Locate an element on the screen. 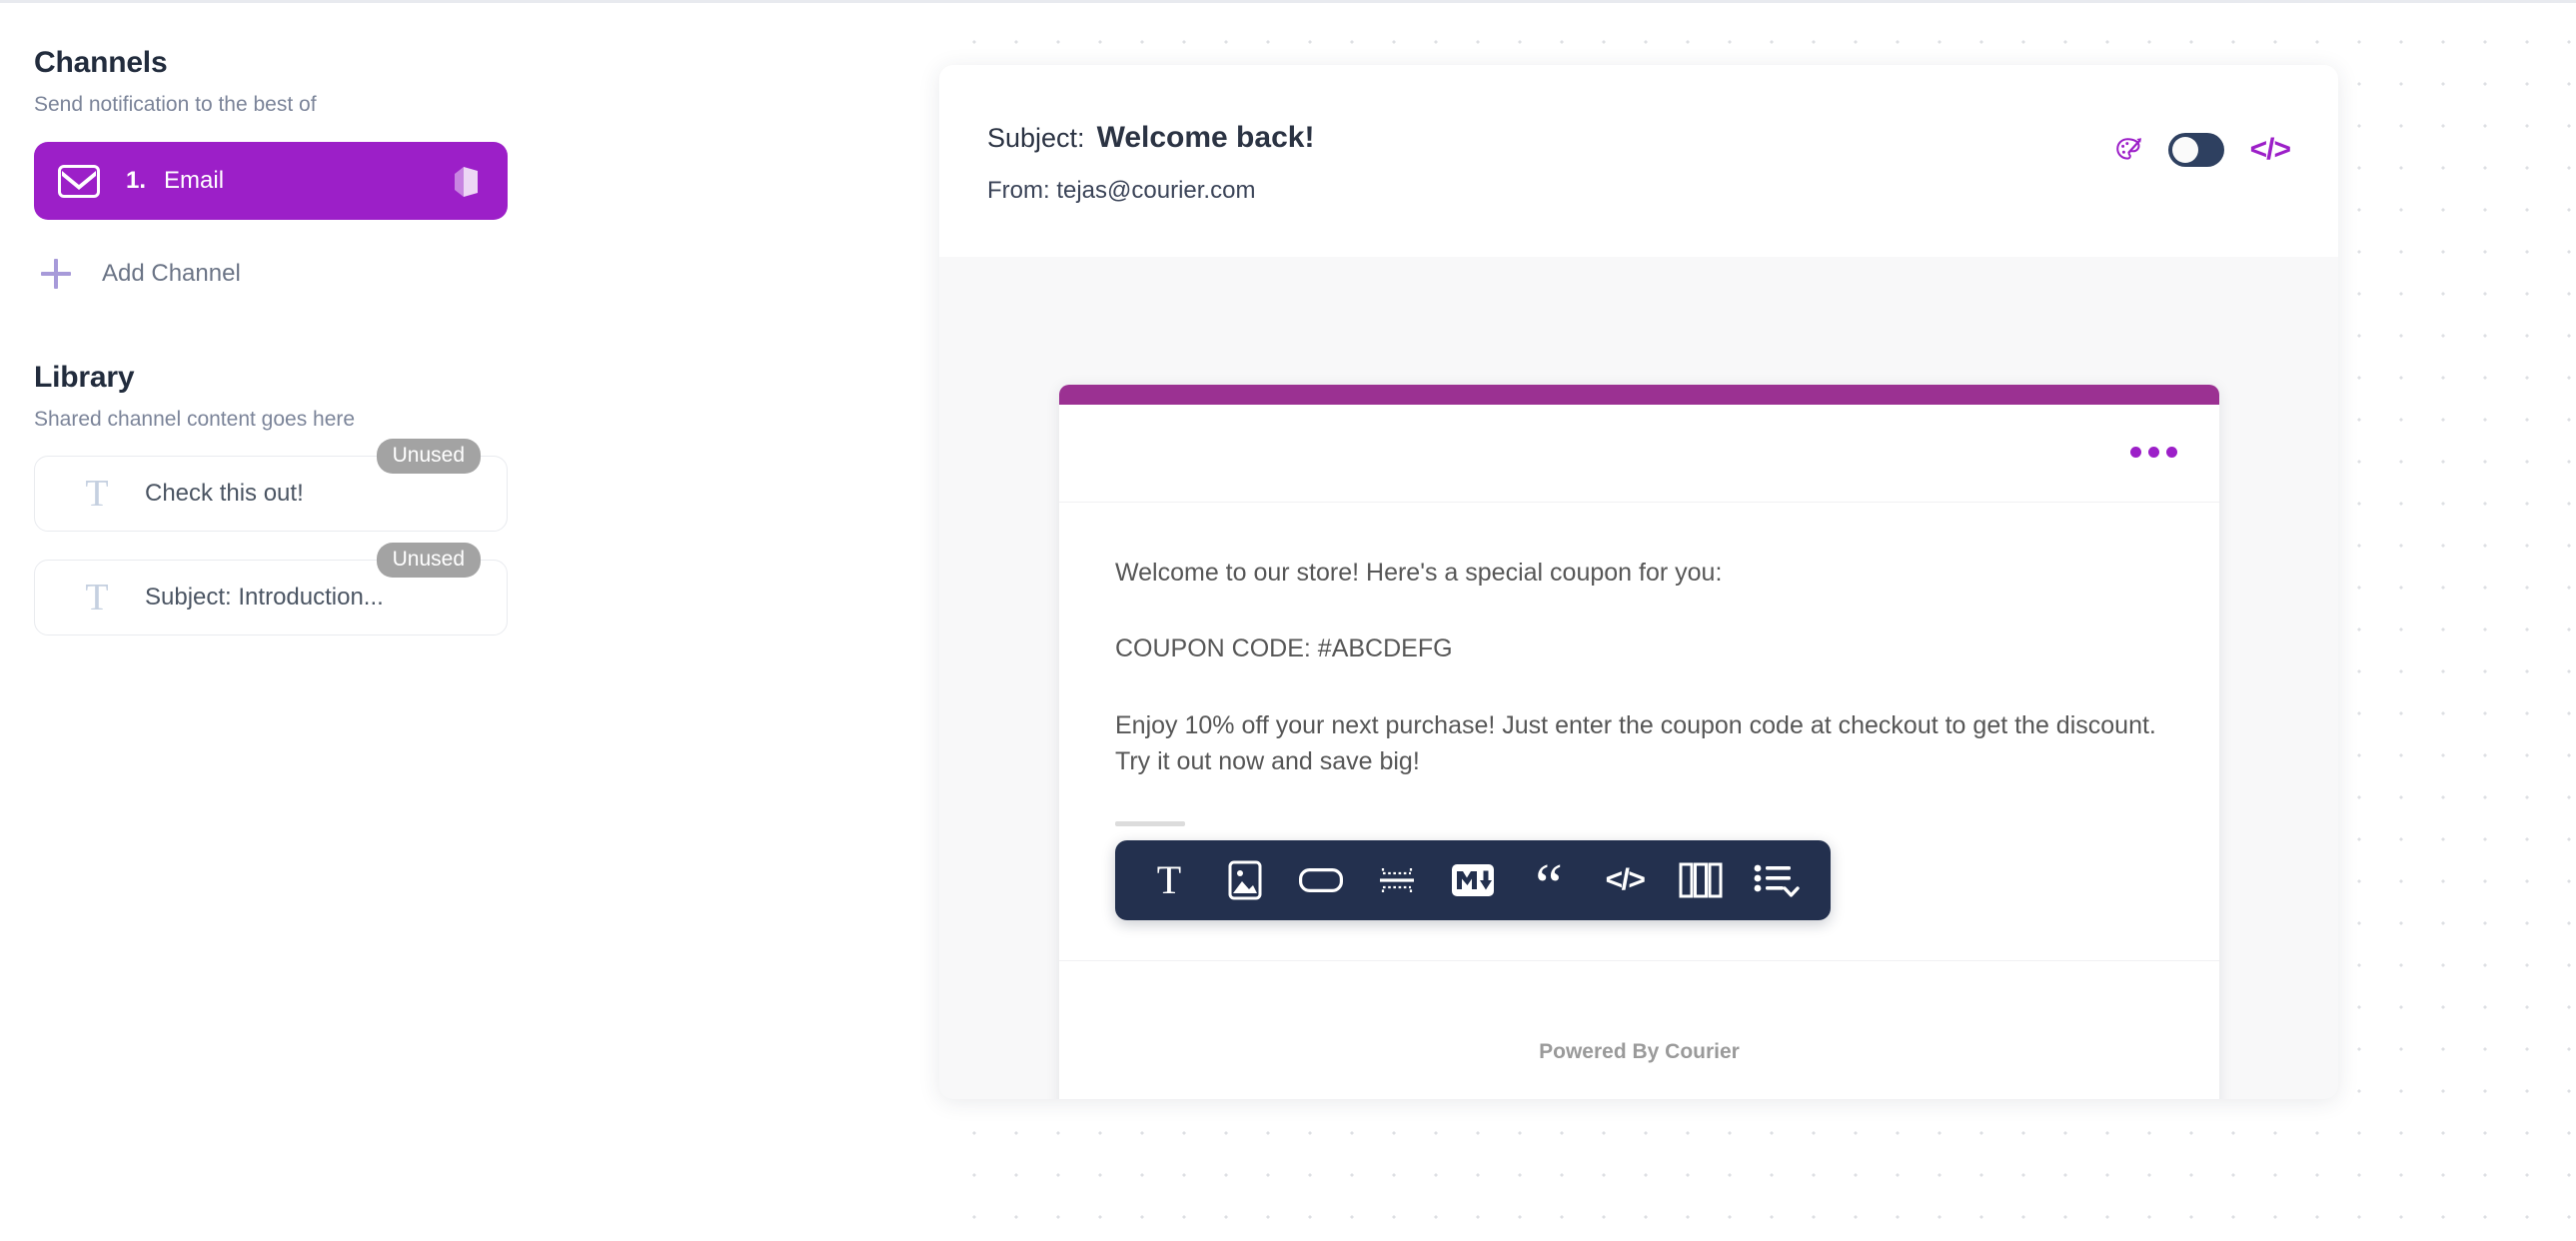 The image size is (2576, 1241). quote-block-tool: “ is located at coordinates (1549, 885).